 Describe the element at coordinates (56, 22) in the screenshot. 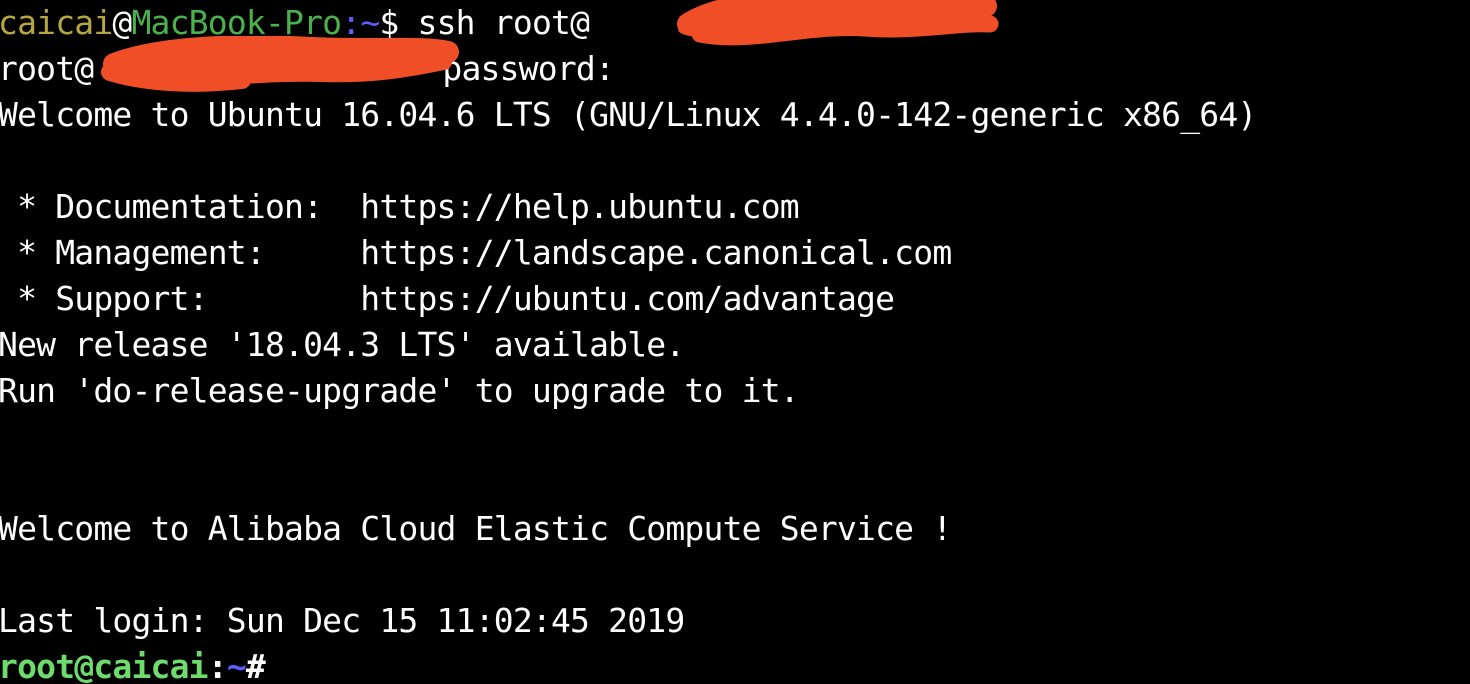

I see `local-username: caicai` at that location.